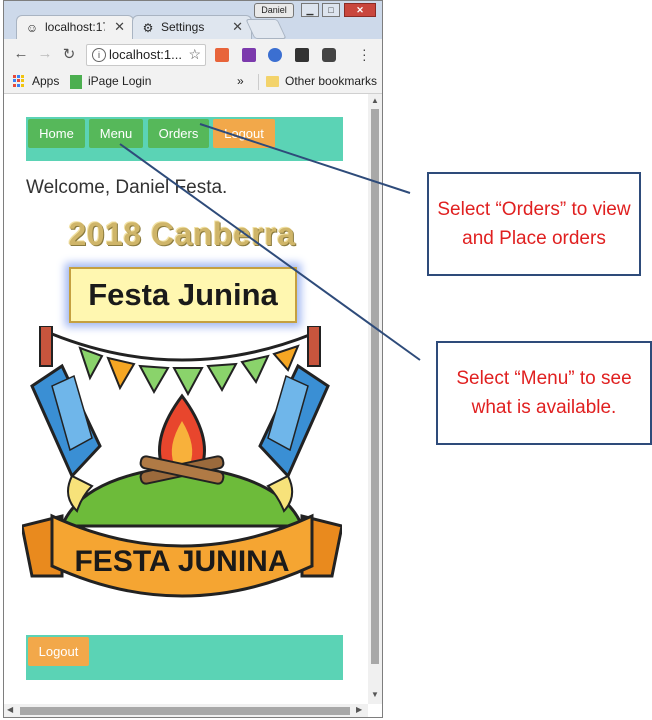 The width and height of the screenshot is (652, 720). What do you see at coordinates (249, 55) in the screenshot?
I see `onenote-extension-icon` at bounding box center [249, 55].